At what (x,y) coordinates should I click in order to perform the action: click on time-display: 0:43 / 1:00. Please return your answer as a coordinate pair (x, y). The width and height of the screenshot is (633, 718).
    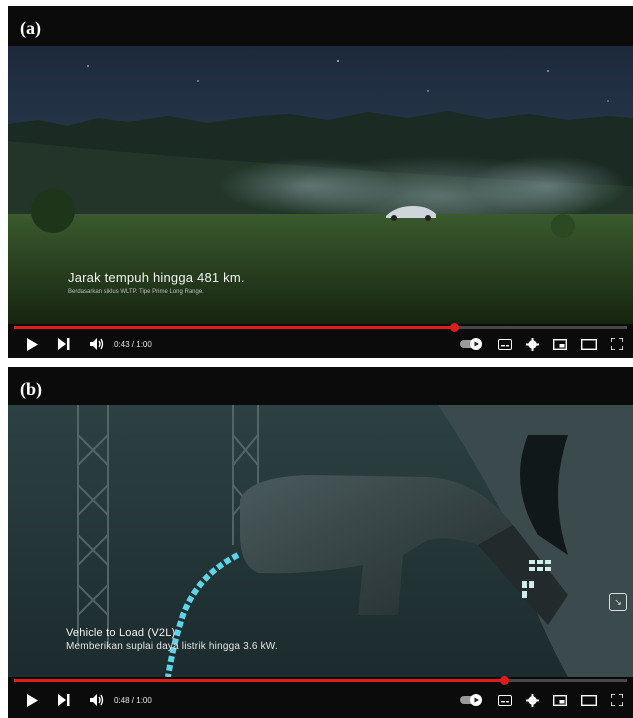
    Looking at the image, I should click on (133, 344).